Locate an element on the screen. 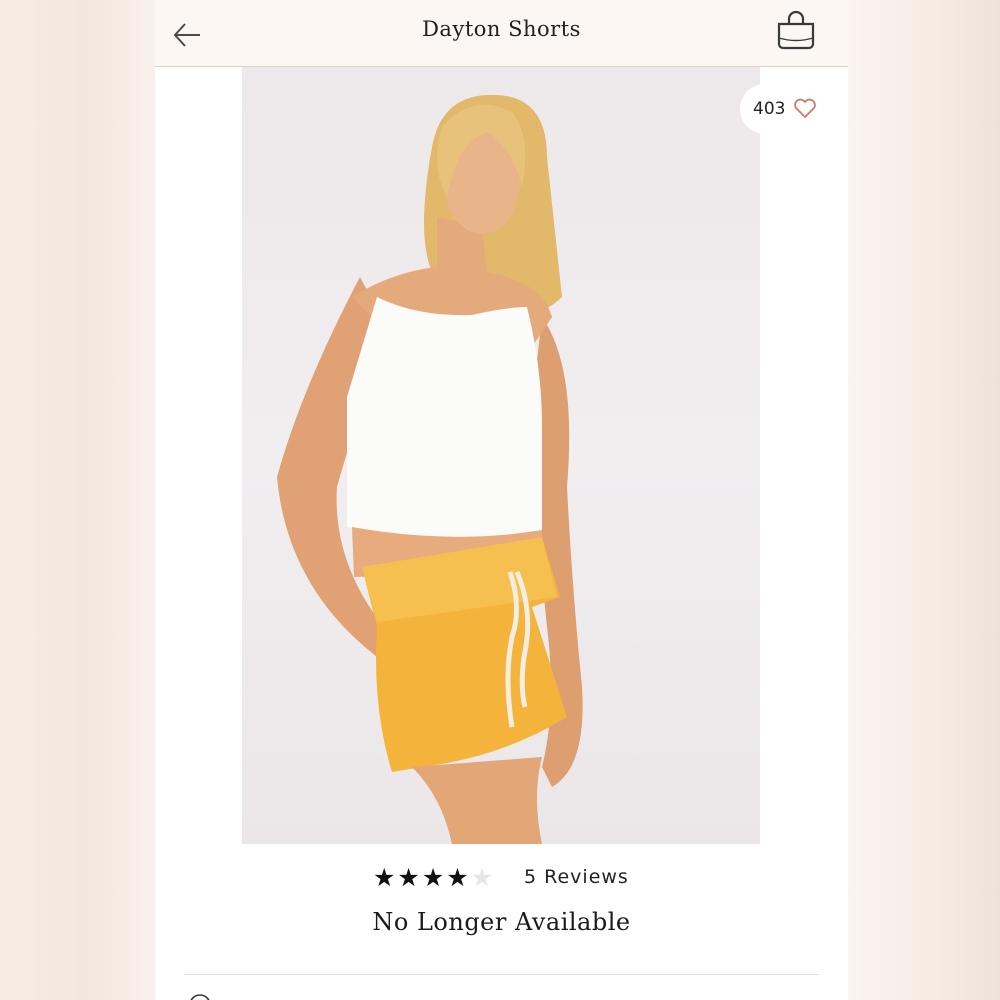 Image resolution: width=1000 pixels, height=1000 pixels. star-rating: ★★★★★ is located at coordinates (434, 877).